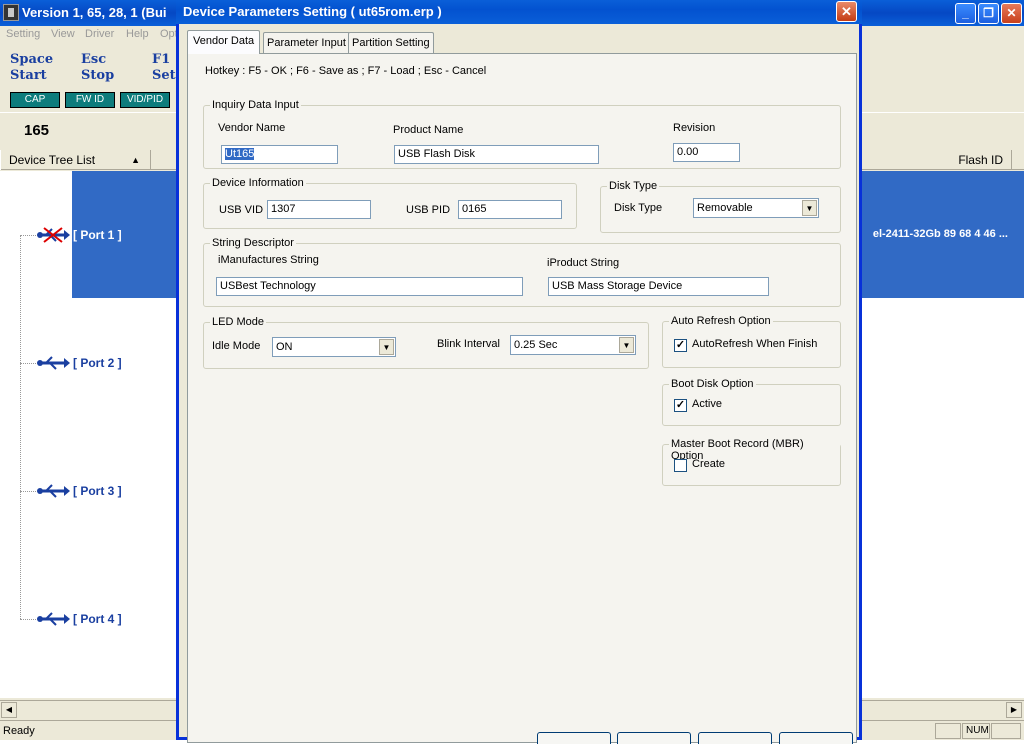 Image resolution: width=1024 pixels, height=744 pixels. Describe the element at coordinates (428, 210) in the screenshot. I see `usb-pid-label: USB PID` at that location.